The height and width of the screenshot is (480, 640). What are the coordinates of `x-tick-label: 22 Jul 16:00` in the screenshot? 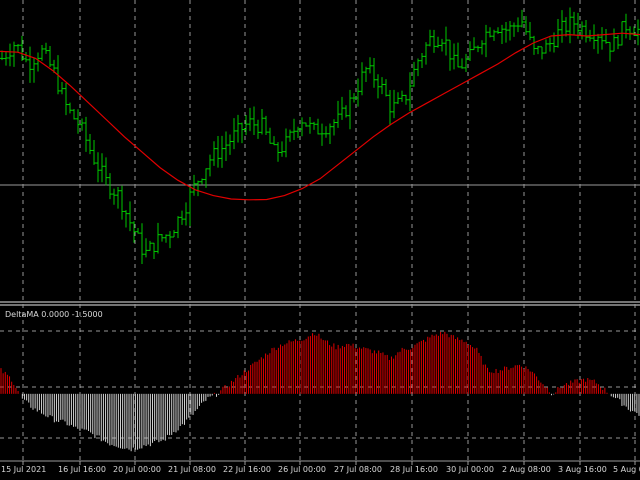 It's located at (247, 469).